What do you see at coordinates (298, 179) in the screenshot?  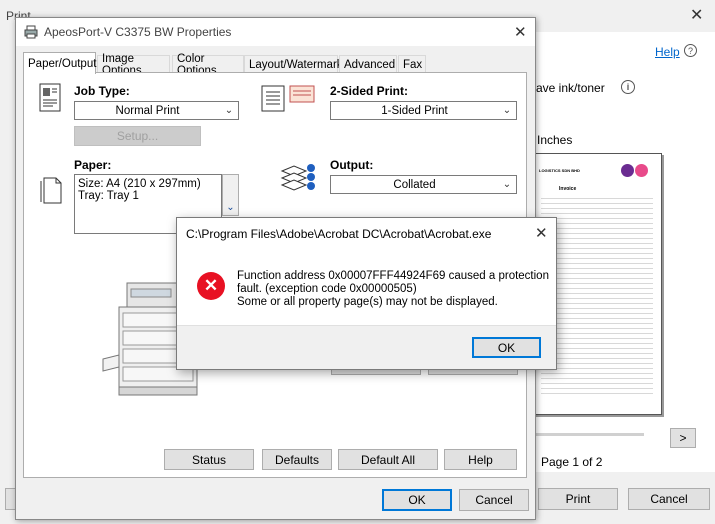 I see `output-icon` at bounding box center [298, 179].